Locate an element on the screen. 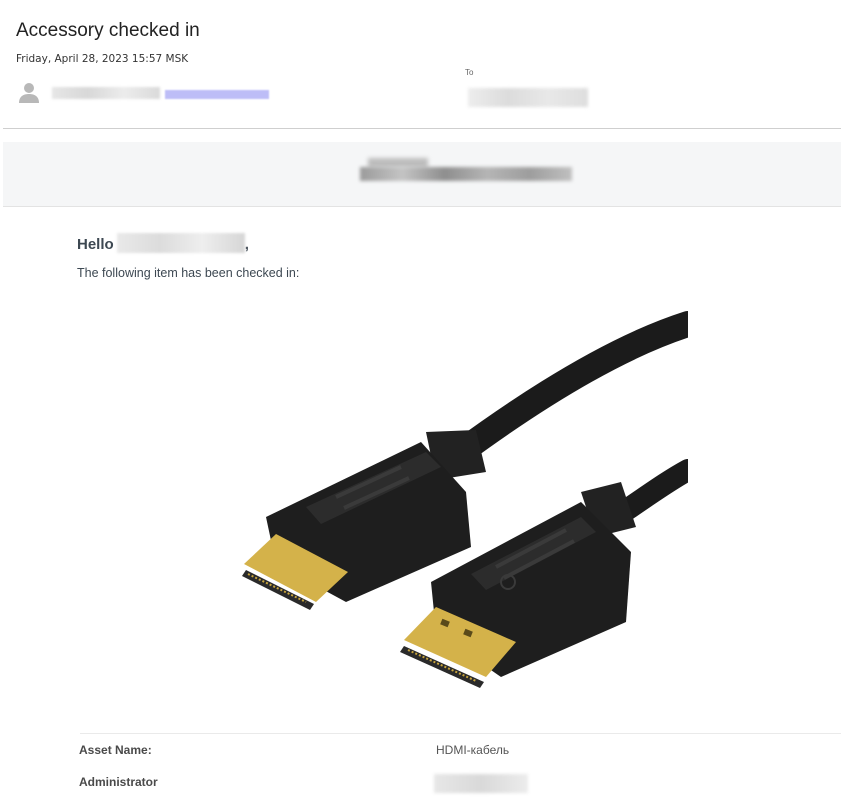 The image size is (841, 803). email-banner is located at coordinates (422, 174).